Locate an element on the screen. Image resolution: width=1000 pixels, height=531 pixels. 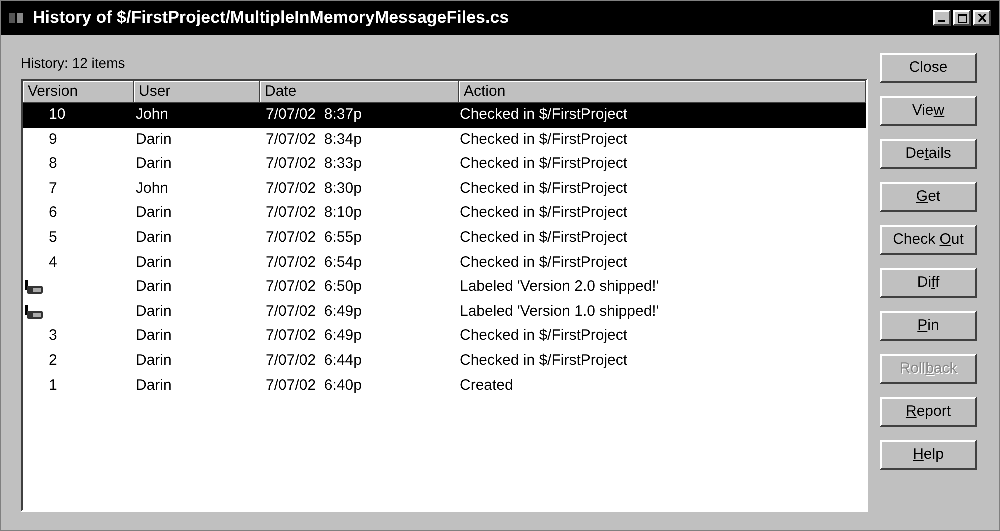
history-row: 8 Darin 7/07/02 8:33p Checked in $/FirstProject is located at coordinates (444, 164).